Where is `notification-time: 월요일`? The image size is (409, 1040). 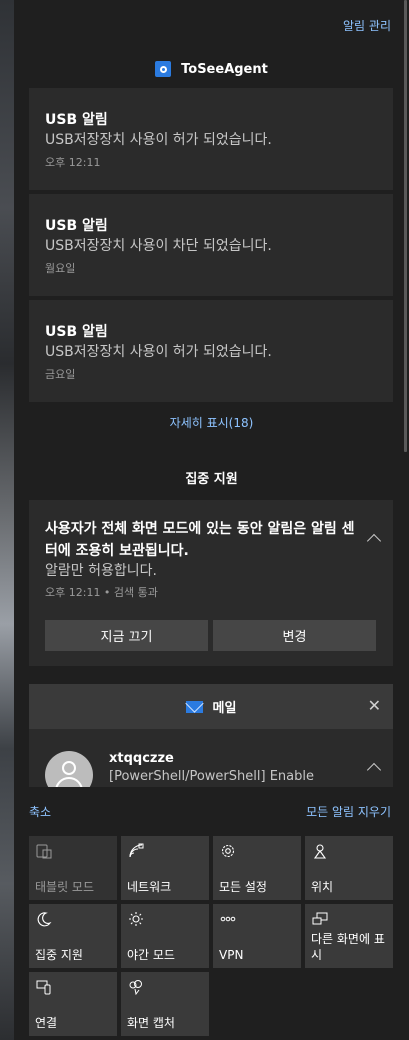
notification-time: 월요일 is located at coordinates (60, 268).